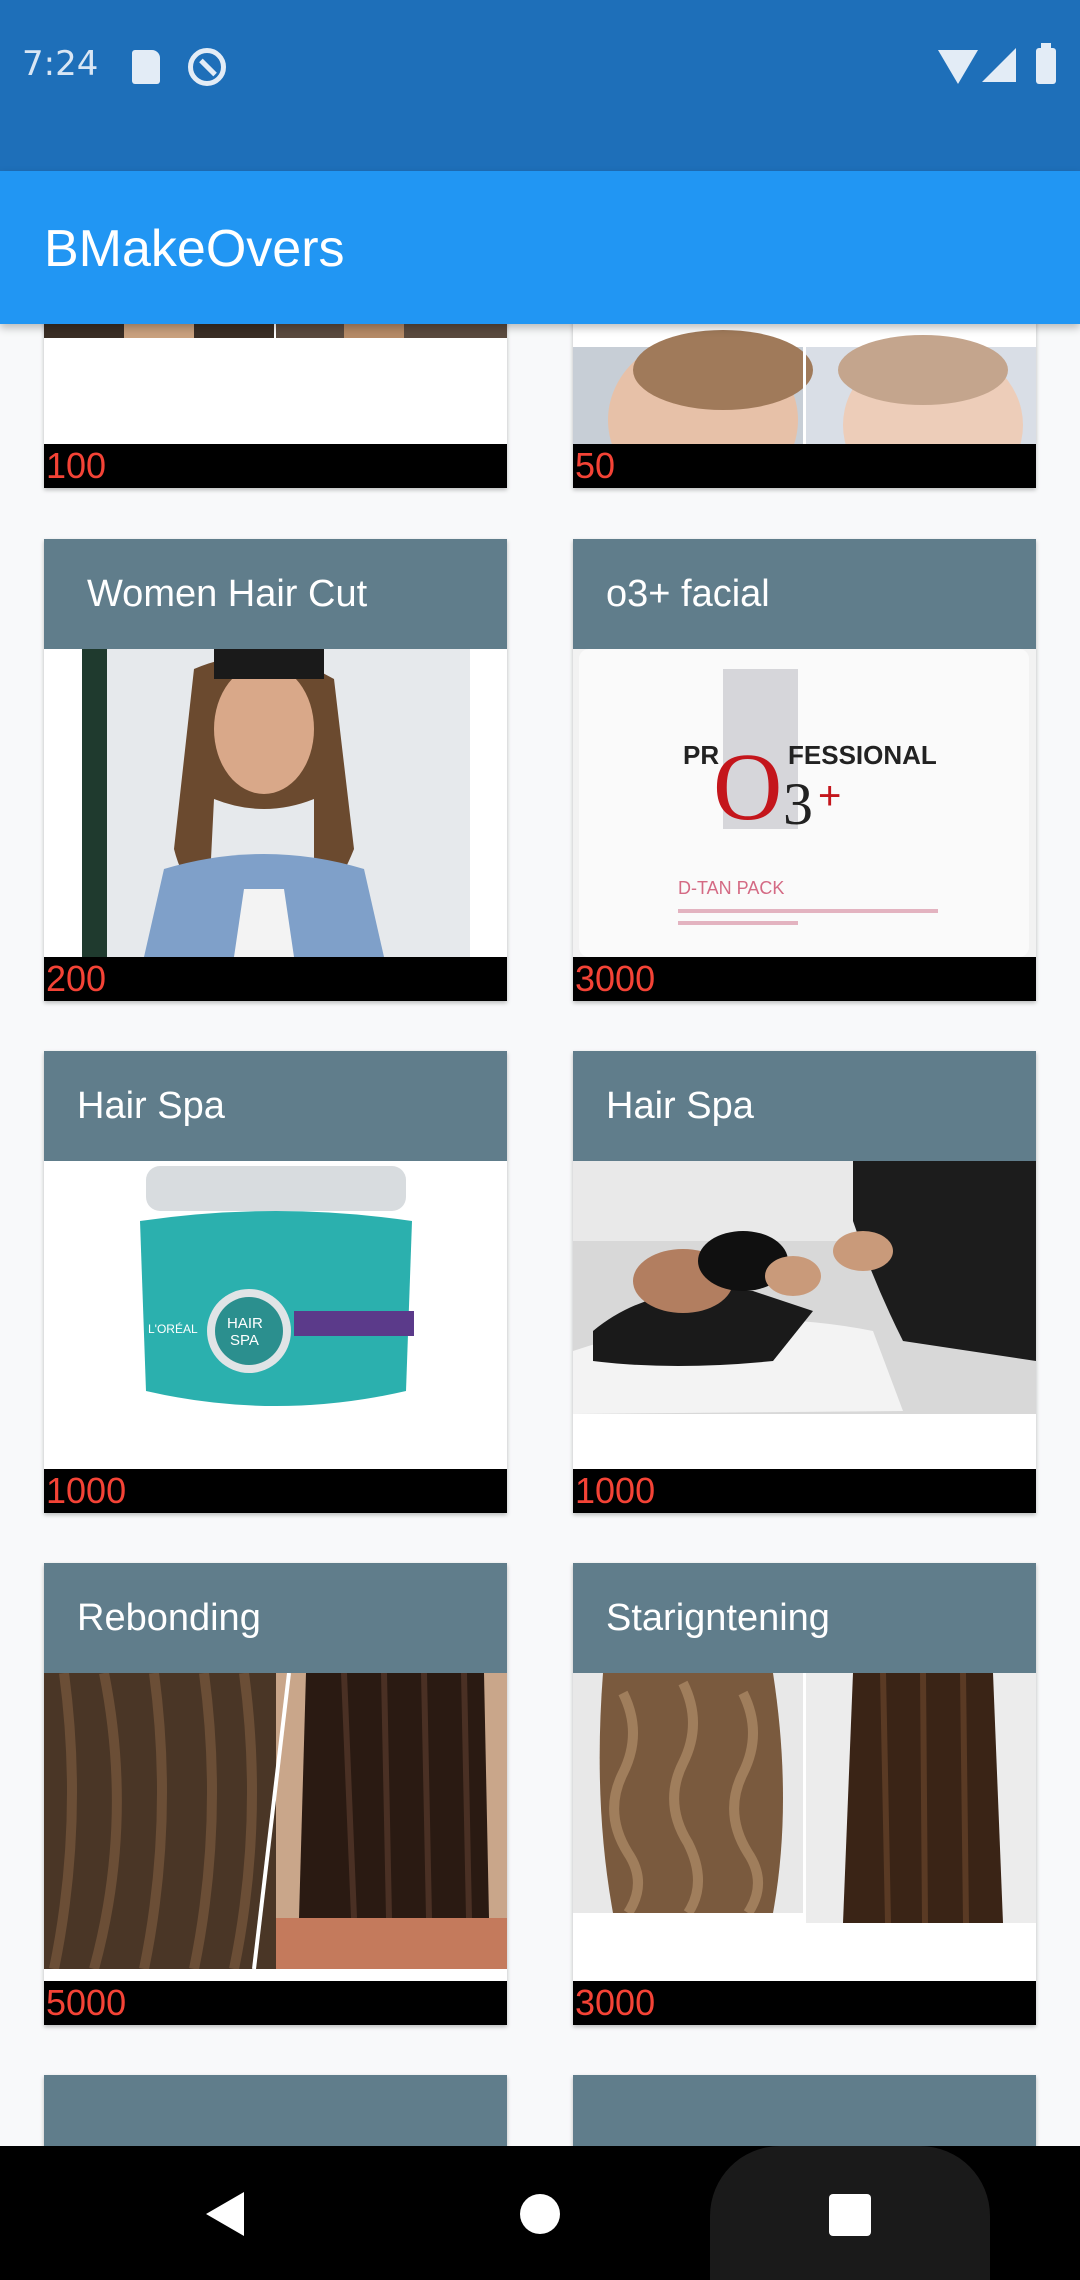 The width and height of the screenshot is (1080, 2280). Describe the element at coordinates (275, 406) in the screenshot. I see `service-card: 100` at that location.